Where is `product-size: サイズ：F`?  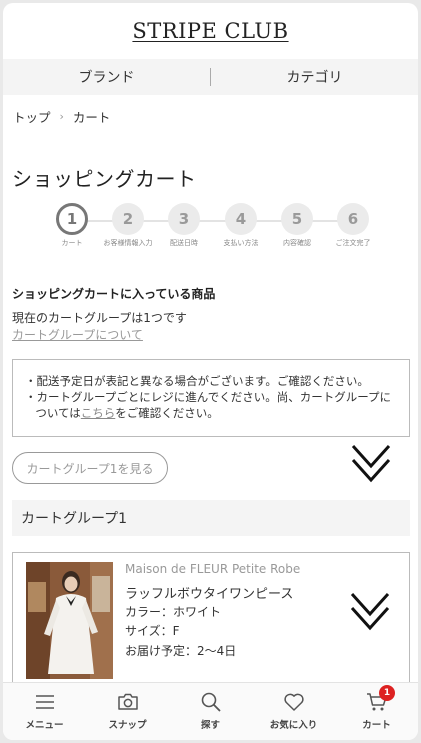 product-size: サイズ：F is located at coordinates (152, 631).